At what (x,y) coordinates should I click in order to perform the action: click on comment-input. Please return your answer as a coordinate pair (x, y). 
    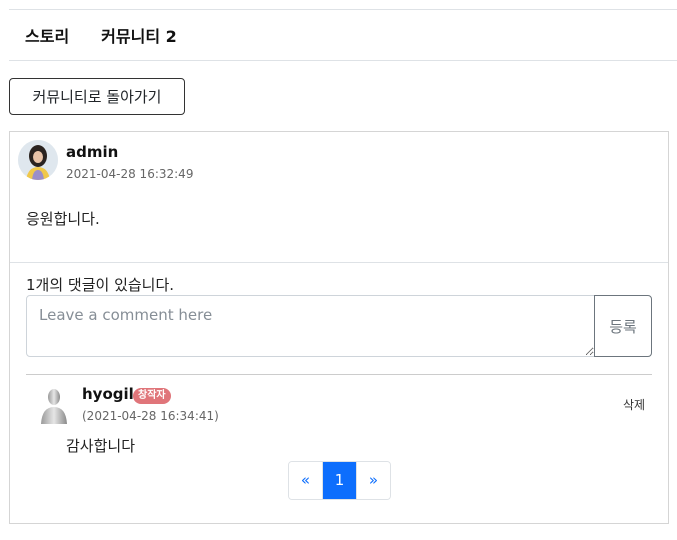
    Looking at the image, I should click on (310, 326).